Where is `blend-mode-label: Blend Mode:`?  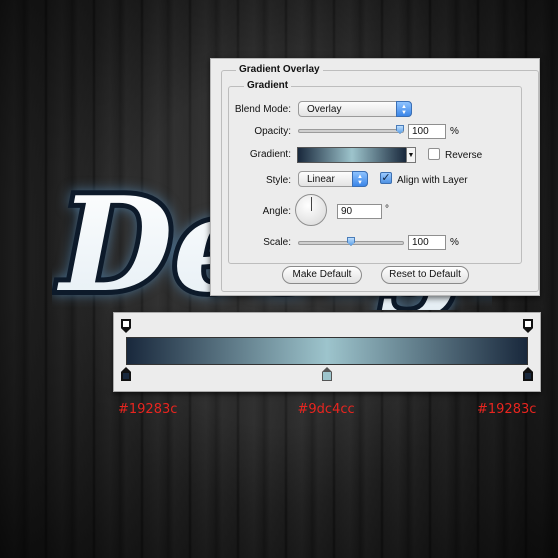 blend-mode-label: Blend Mode: is located at coordinates (262, 109).